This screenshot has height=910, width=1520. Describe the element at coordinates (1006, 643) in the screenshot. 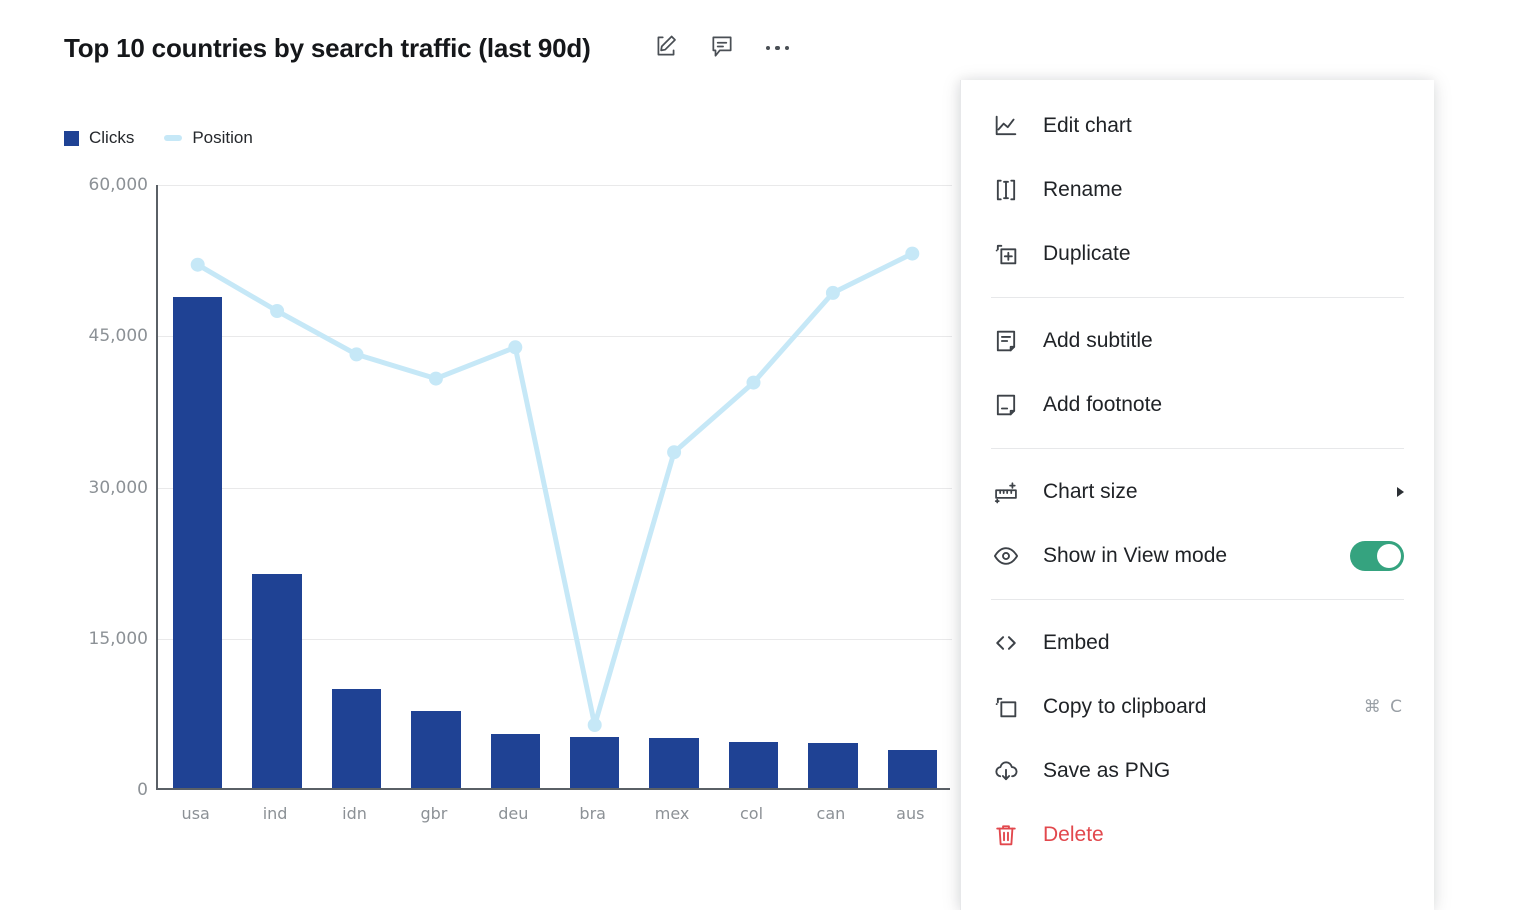

I see `code-brackets-icon` at that location.